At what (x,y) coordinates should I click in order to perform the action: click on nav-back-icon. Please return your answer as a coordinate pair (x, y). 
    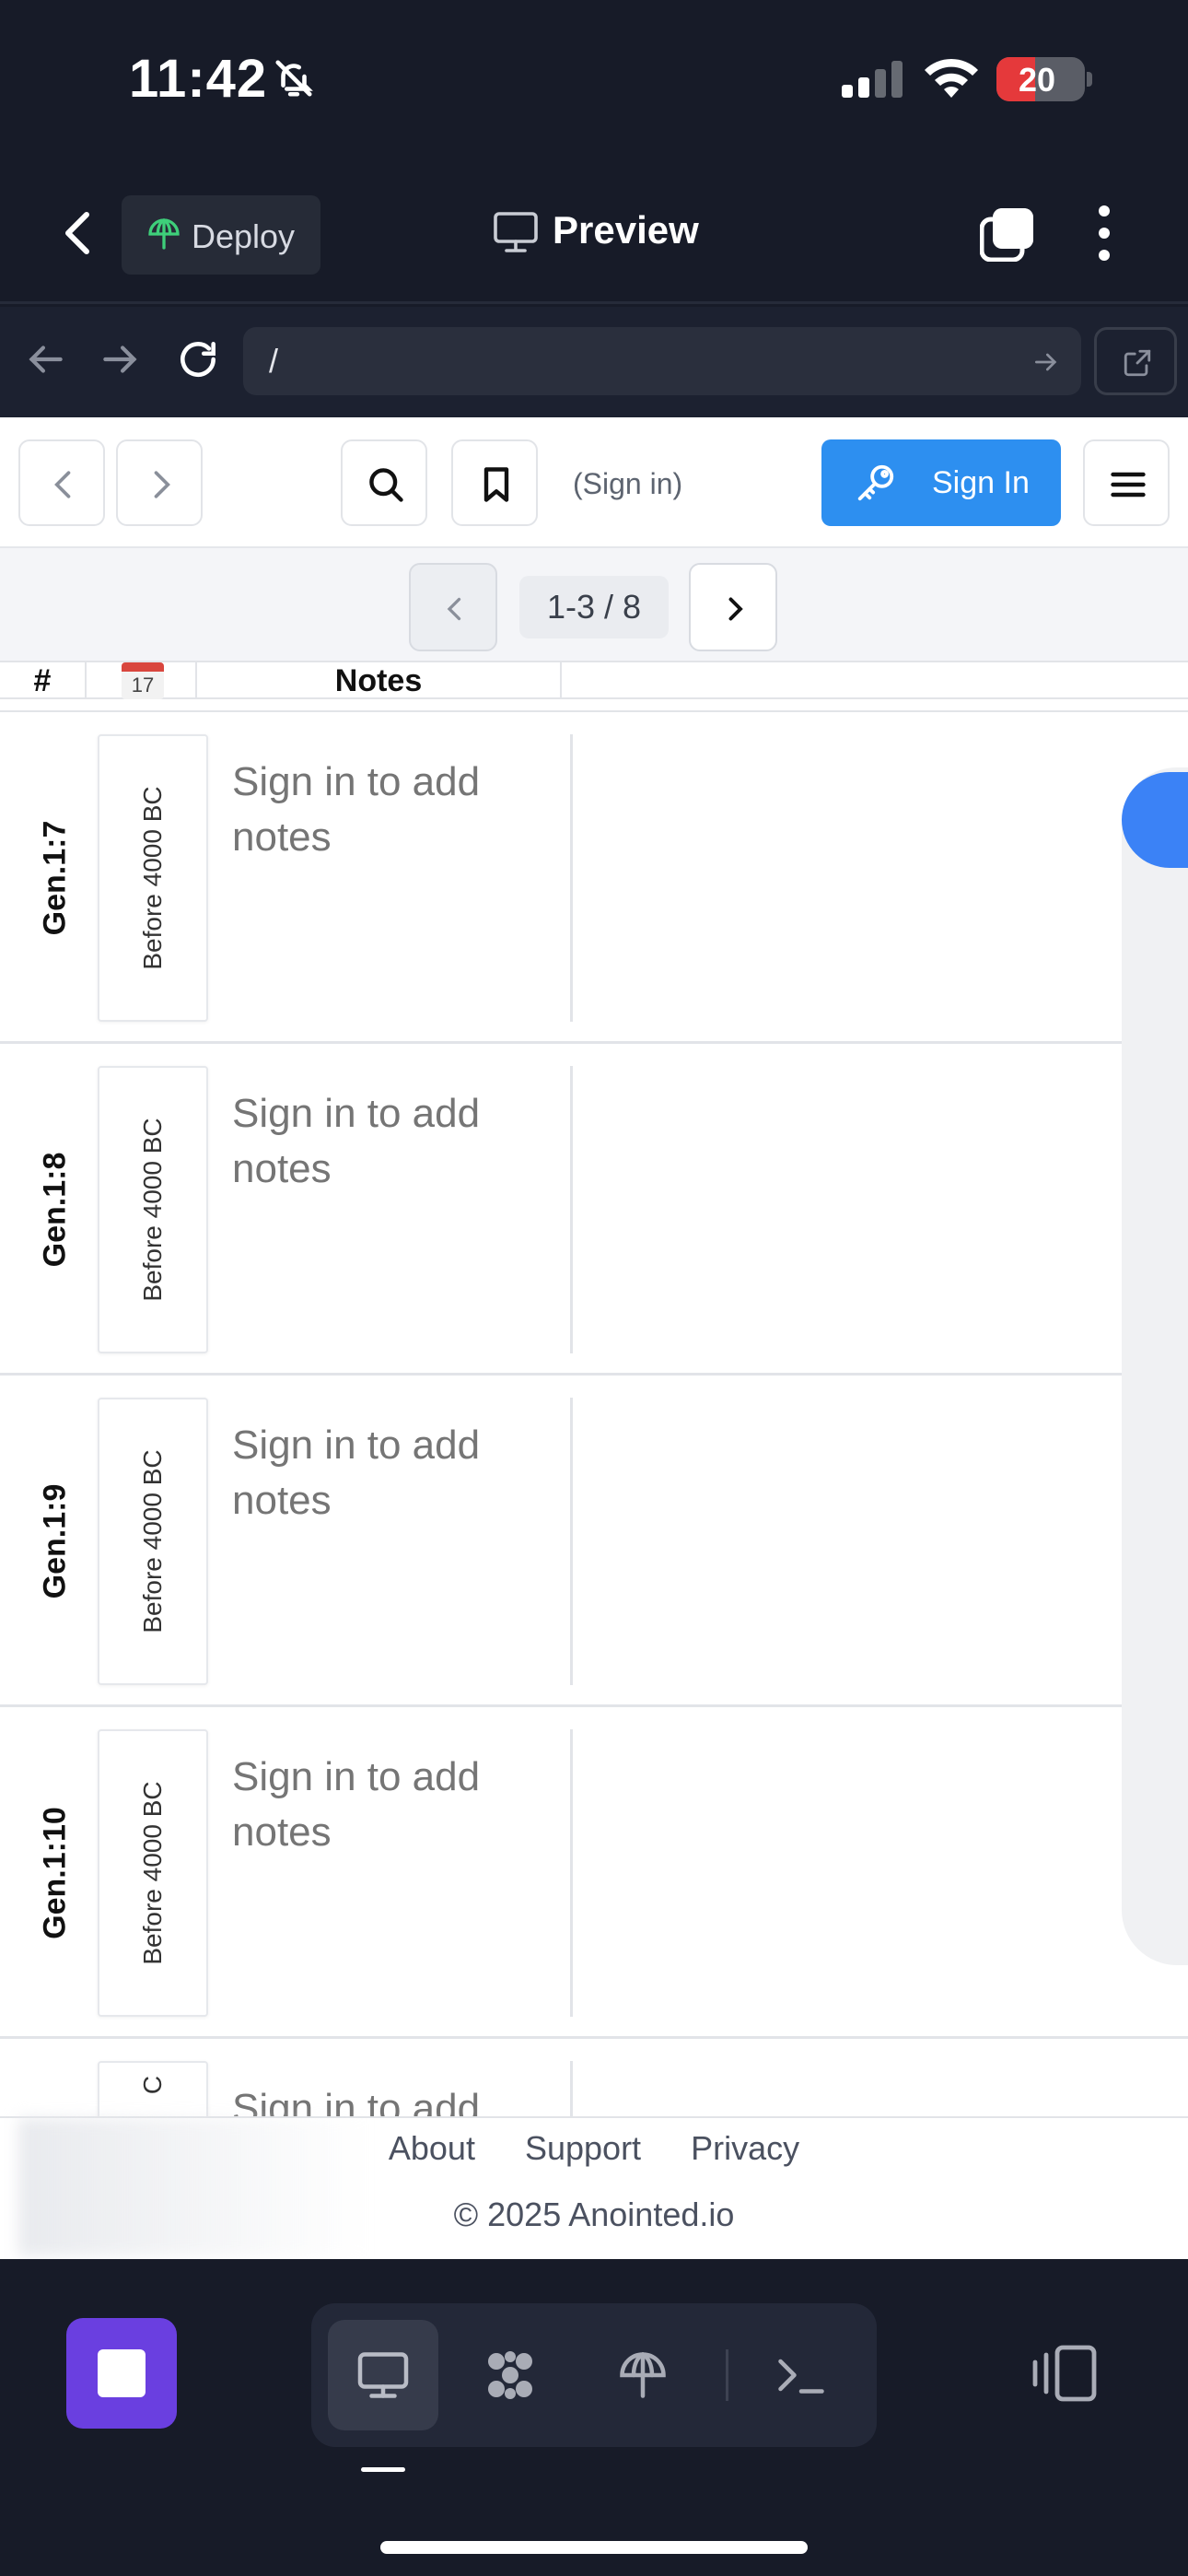
    Looking at the image, I should click on (45, 359).